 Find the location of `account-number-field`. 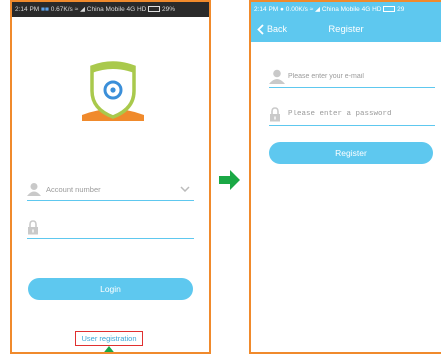

account-number-field is located at coordinates (110, 189).